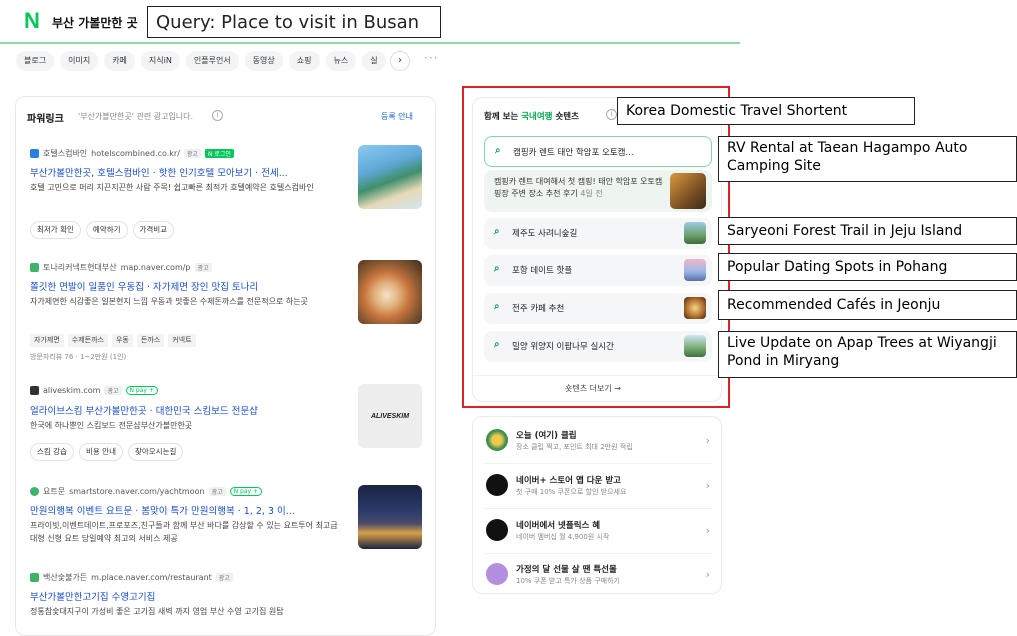  What do you see at coordinates (95, 22) in the screenshot?
I see `search-query-text: 부산 가볼만한 곳` at bounding box center [95, 22].